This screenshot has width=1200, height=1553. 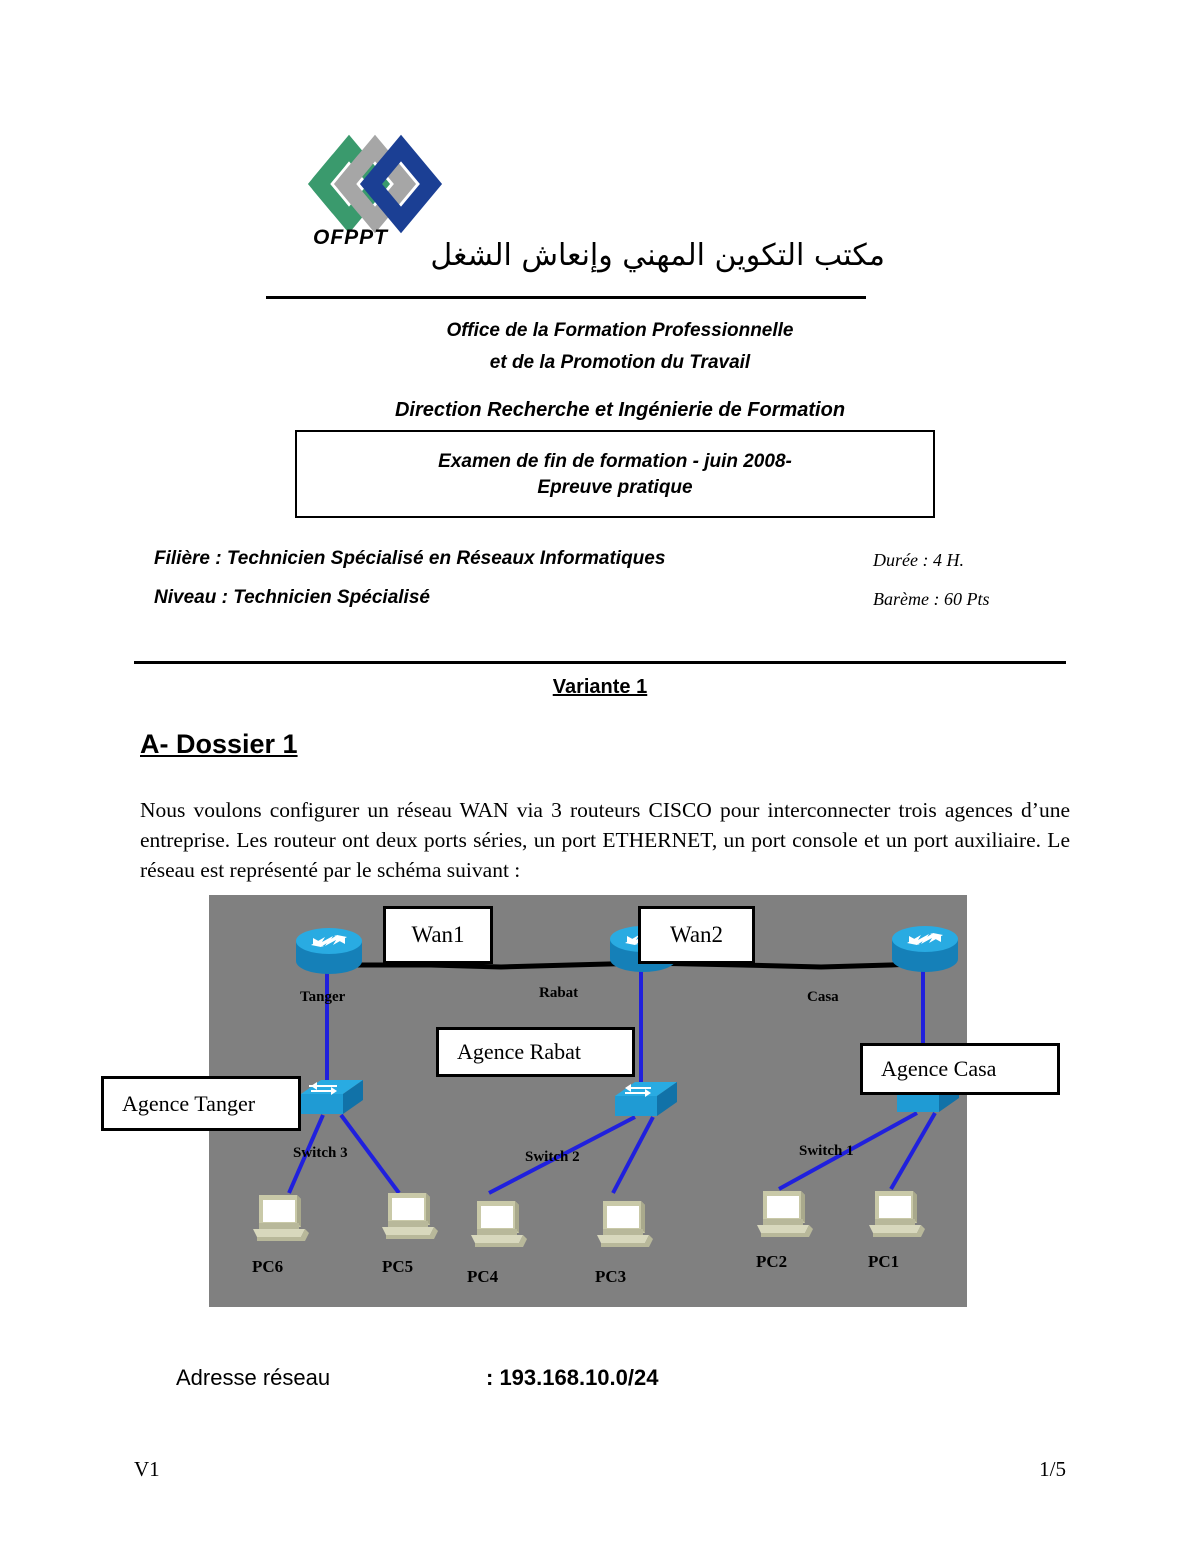 I want to click on agence-tanger-callout: Agence Tanger, so click(x=201, y=1103).